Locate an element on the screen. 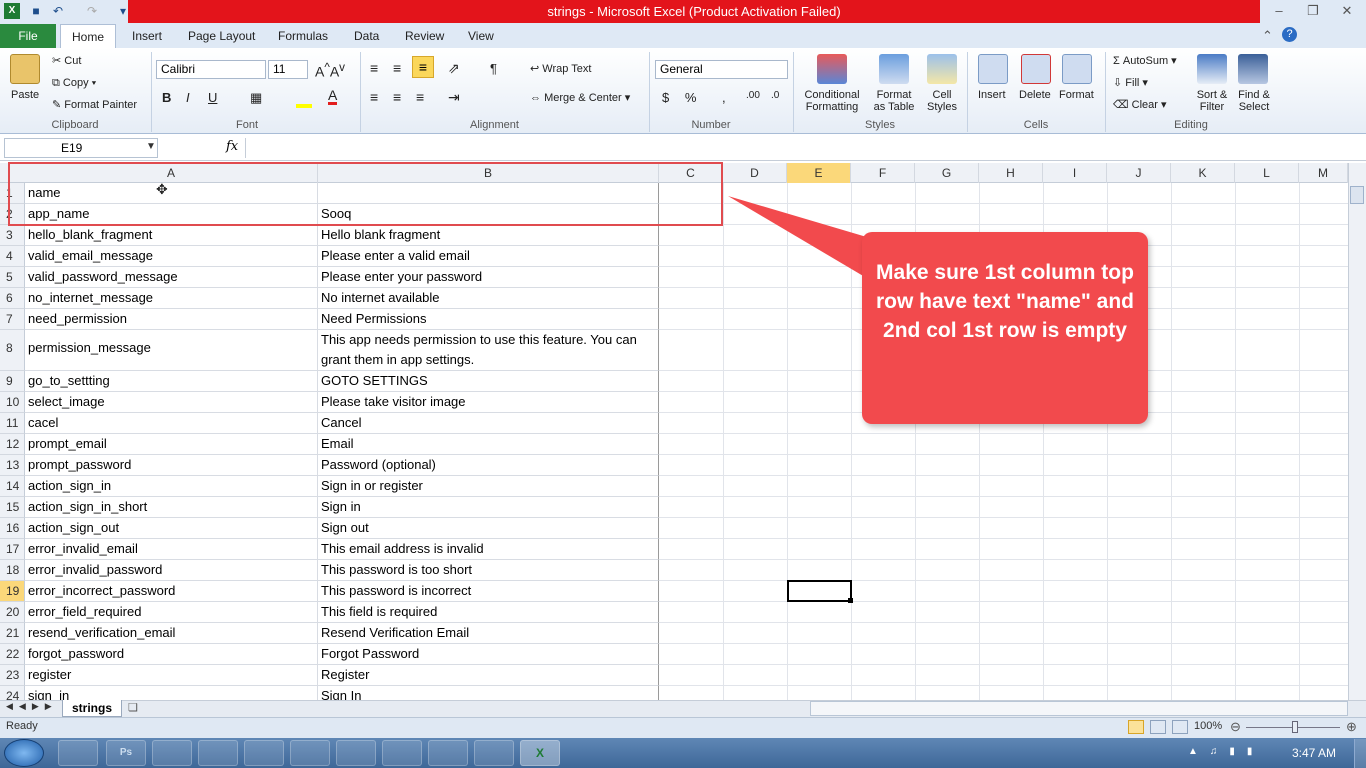  vertical-scrollbar is located at coordinates (1357, 431).